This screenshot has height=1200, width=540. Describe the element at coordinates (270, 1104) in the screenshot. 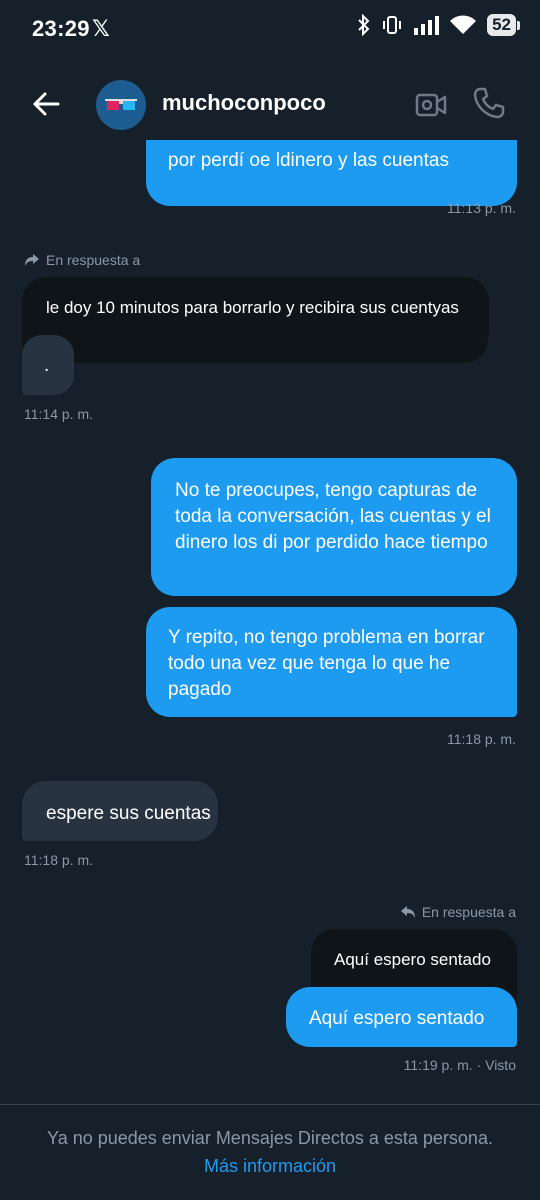

I see `footer-divider` at that location.